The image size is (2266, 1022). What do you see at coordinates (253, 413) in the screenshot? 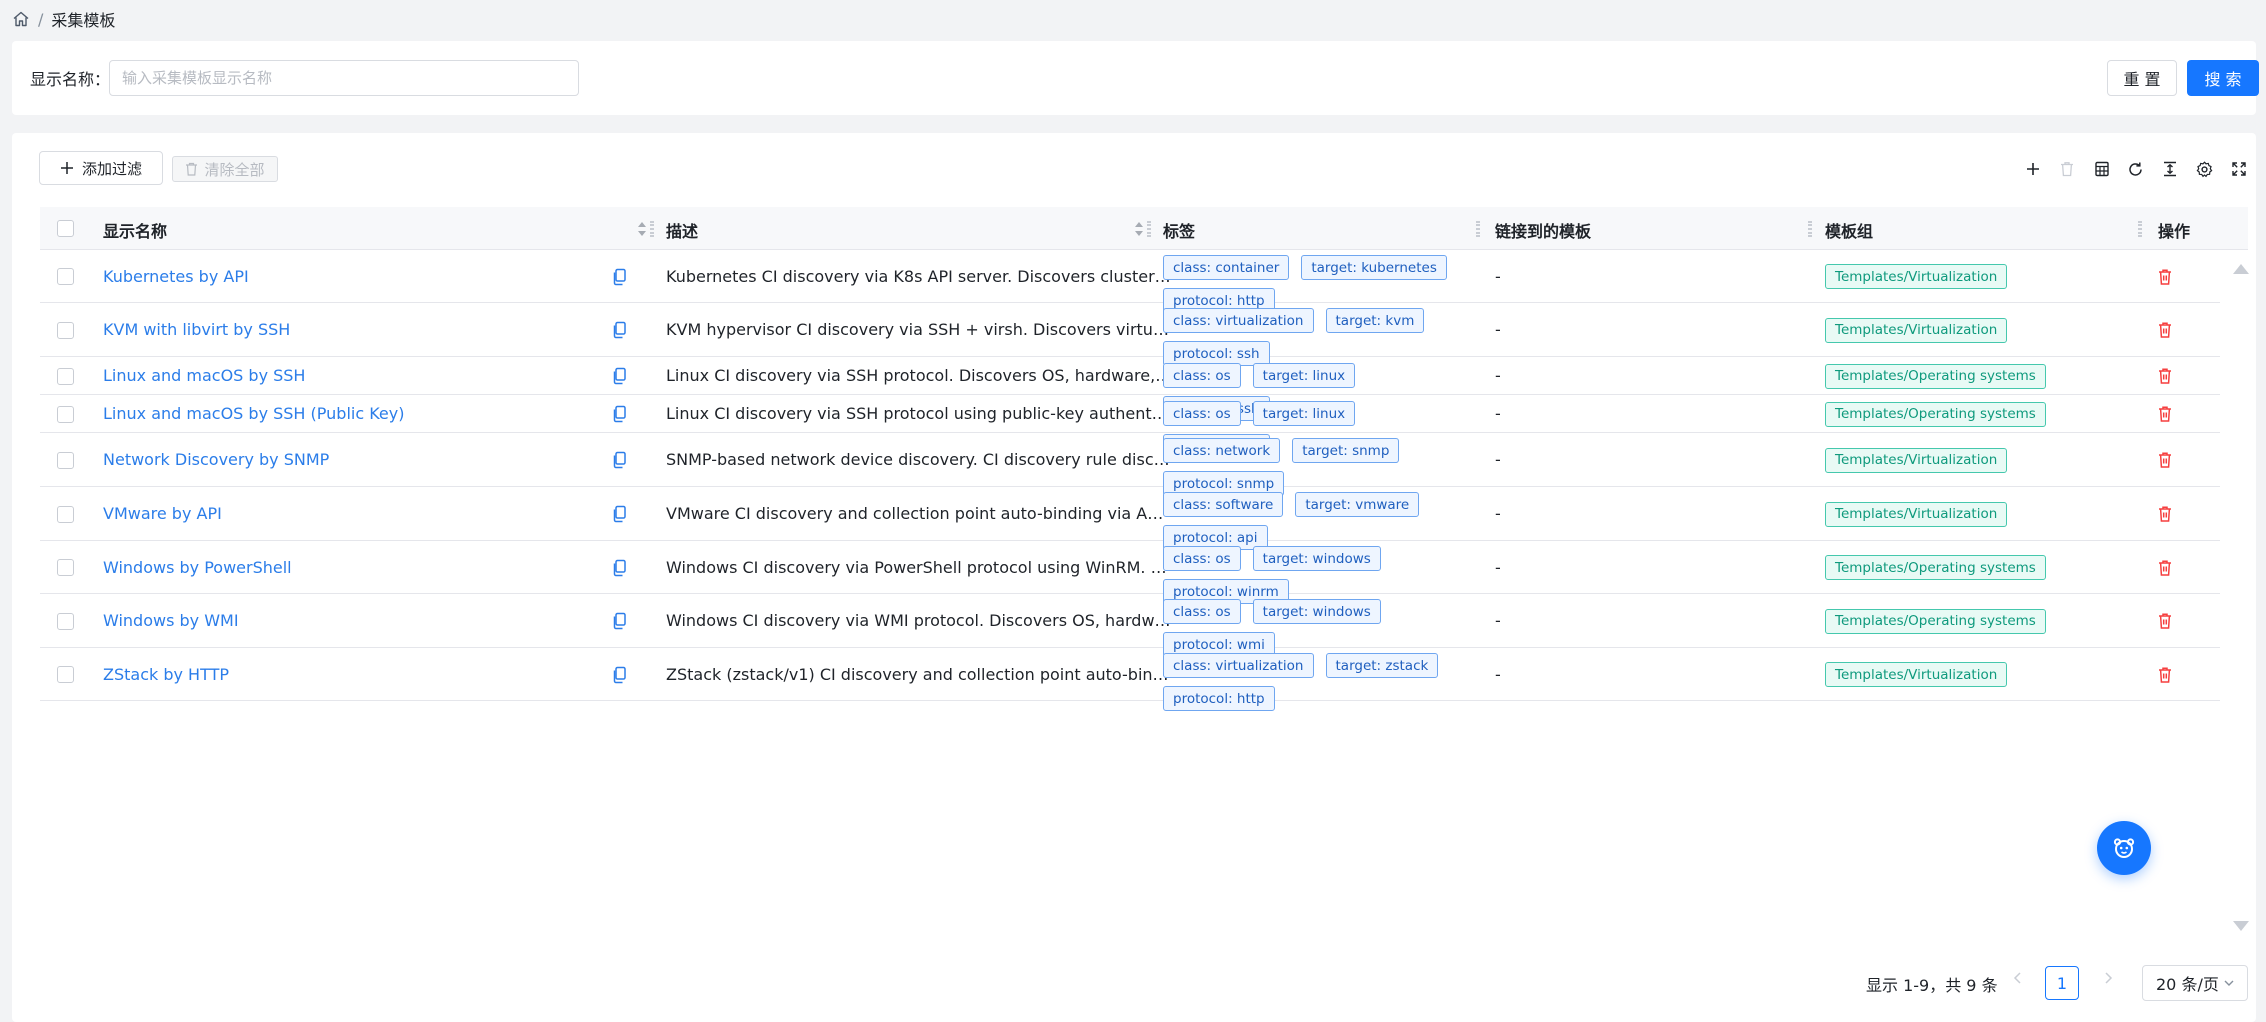
I see `template-name-link: Linux and macOS by SSH (Public Key)` at bounding box center [253, 413].